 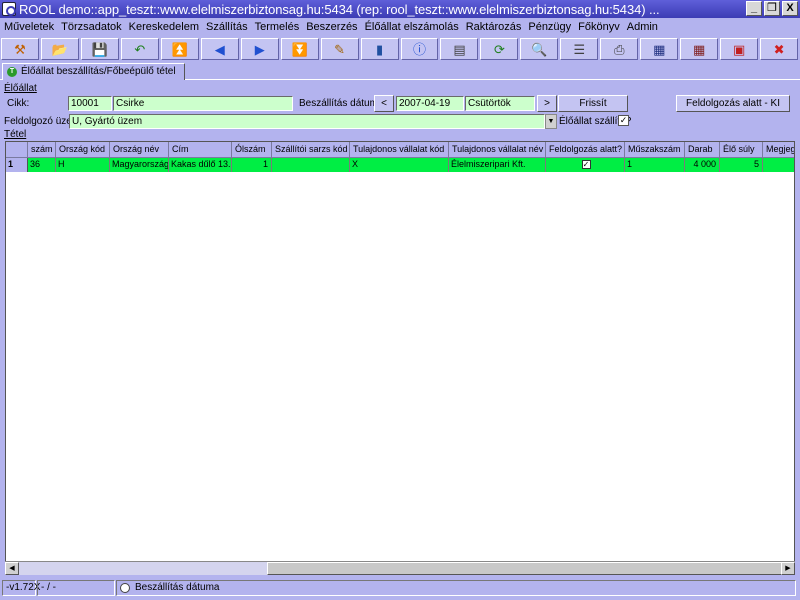 I want to click on previous-date-button: <, so click(x=384, y=103).